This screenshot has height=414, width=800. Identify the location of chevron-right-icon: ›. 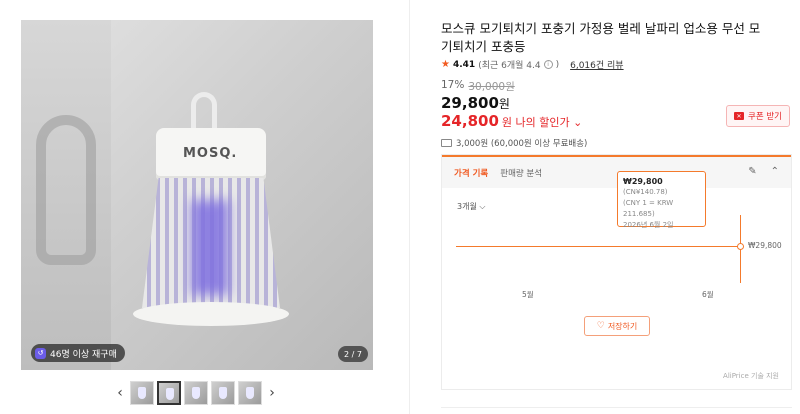
(272, 393).